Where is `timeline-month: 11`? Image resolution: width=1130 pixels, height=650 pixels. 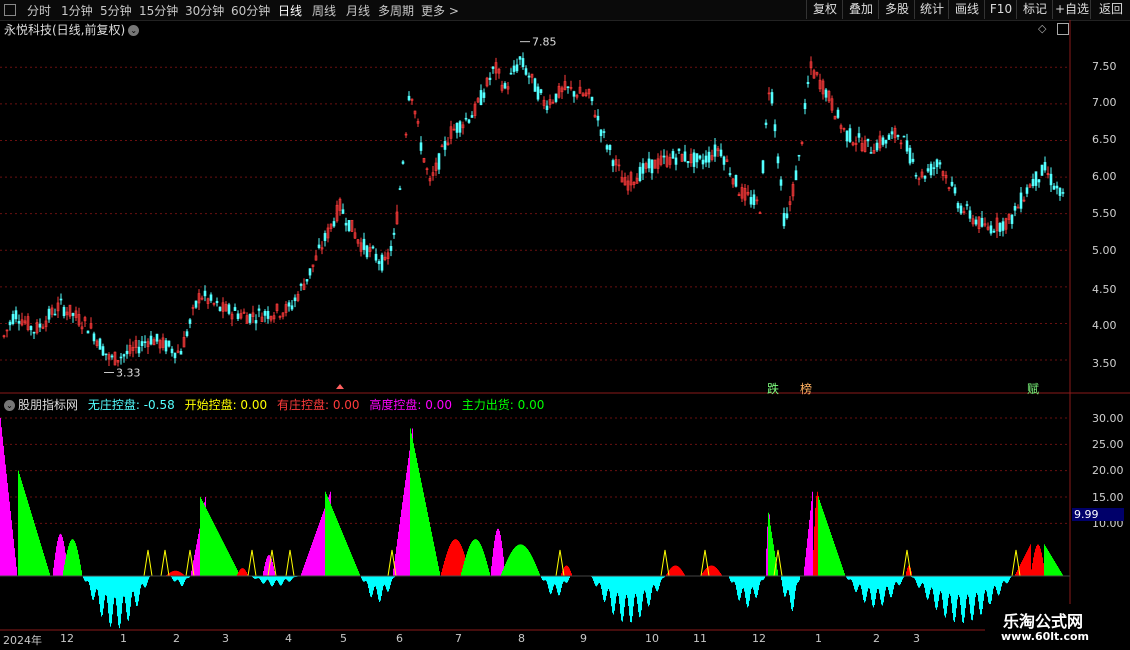 timeline-month: 11 is located at coordinates (700, 638).